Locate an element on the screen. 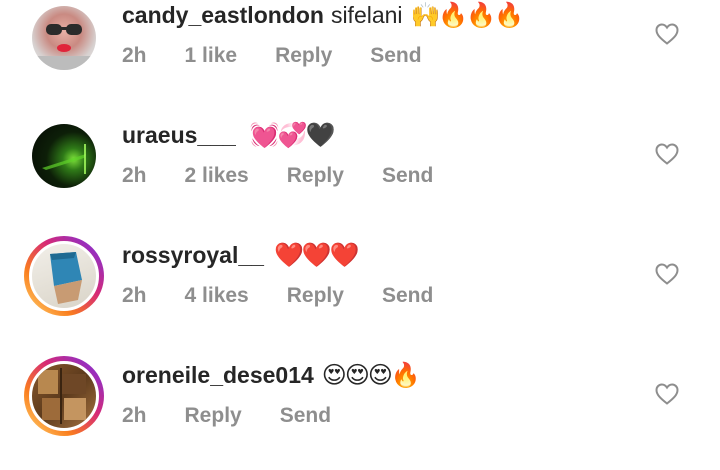  likes-count: 1 like is located at coordinates (211, 55).